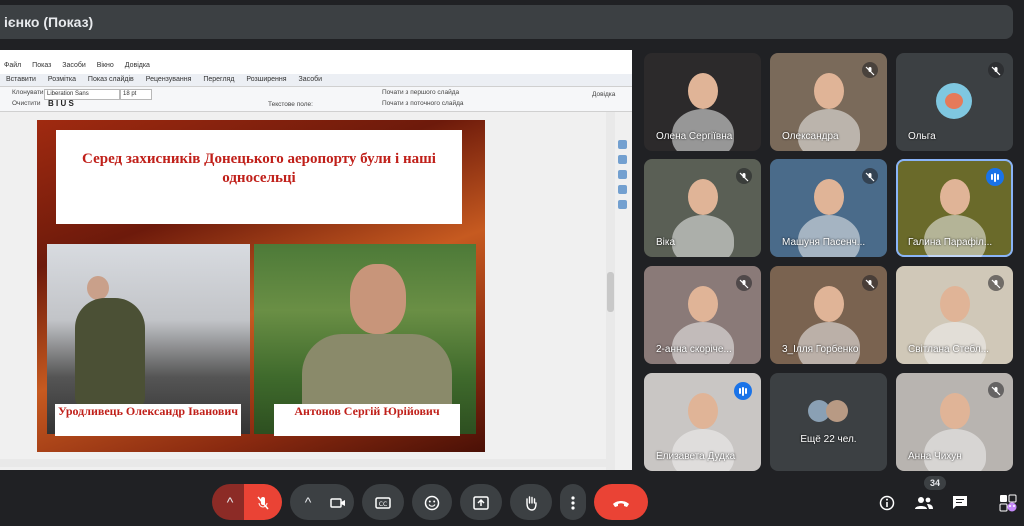 This screenshot has width=1024, height=526. Describe the element at coordinates (828, 439) in the screenshot. I see `participant-name: Ещё 22 чел.` at that location.